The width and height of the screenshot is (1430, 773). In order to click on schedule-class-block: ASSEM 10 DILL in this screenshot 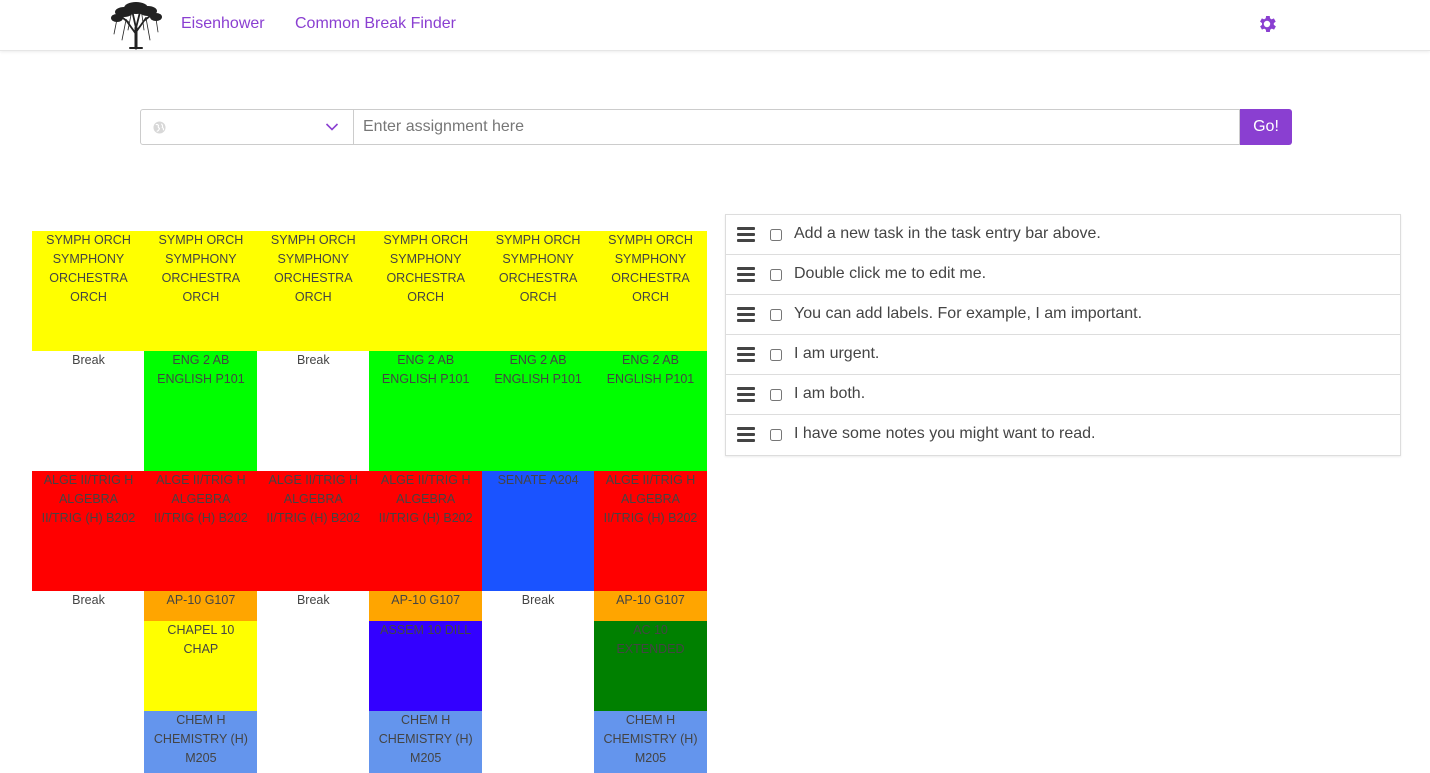, I will do `click(426, 666)`.